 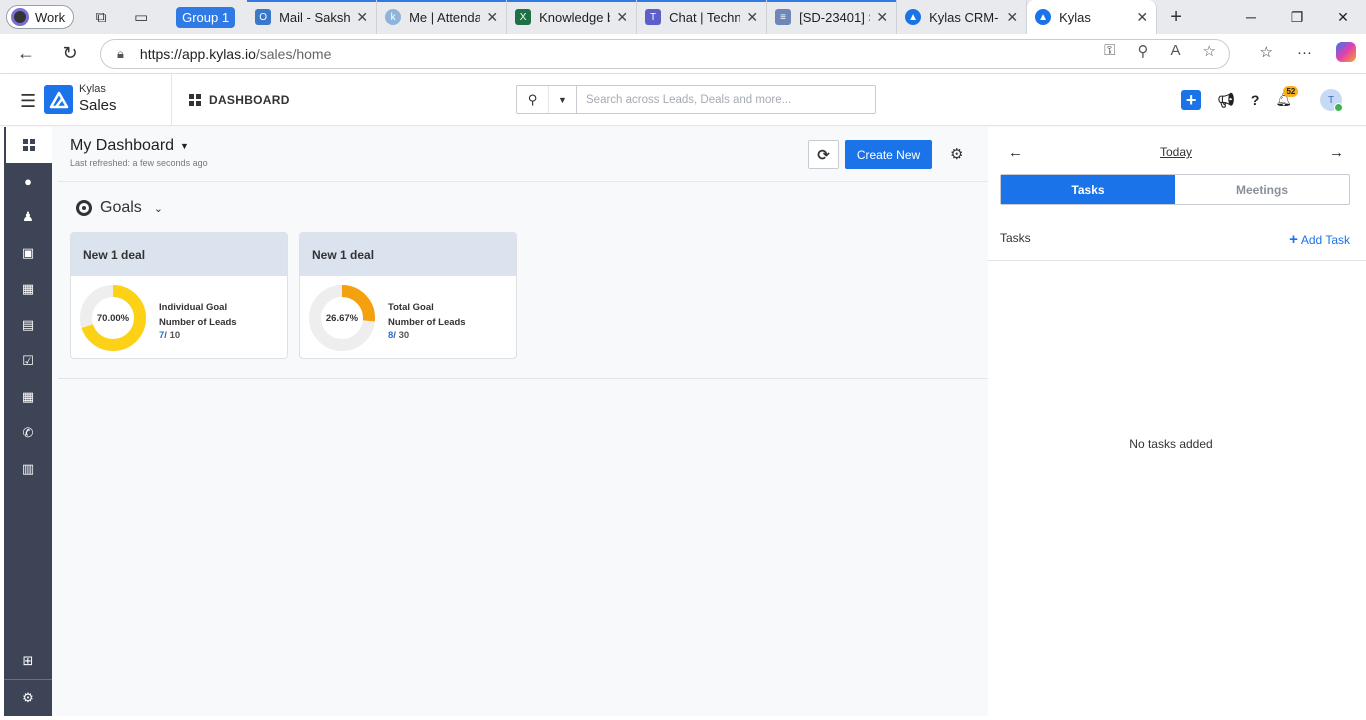 What do you see at coordinates (198, 335) in the screenshot?
I see `goal-progress: 7/ 10` at bounding box center [198, 335].